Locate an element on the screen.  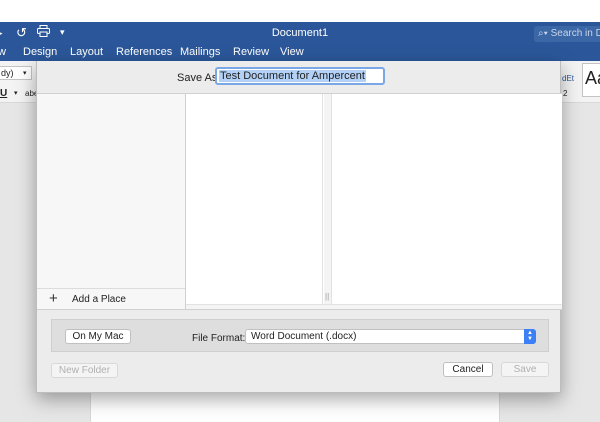
font-name-box: dy) is located at coordinates (16, 73).